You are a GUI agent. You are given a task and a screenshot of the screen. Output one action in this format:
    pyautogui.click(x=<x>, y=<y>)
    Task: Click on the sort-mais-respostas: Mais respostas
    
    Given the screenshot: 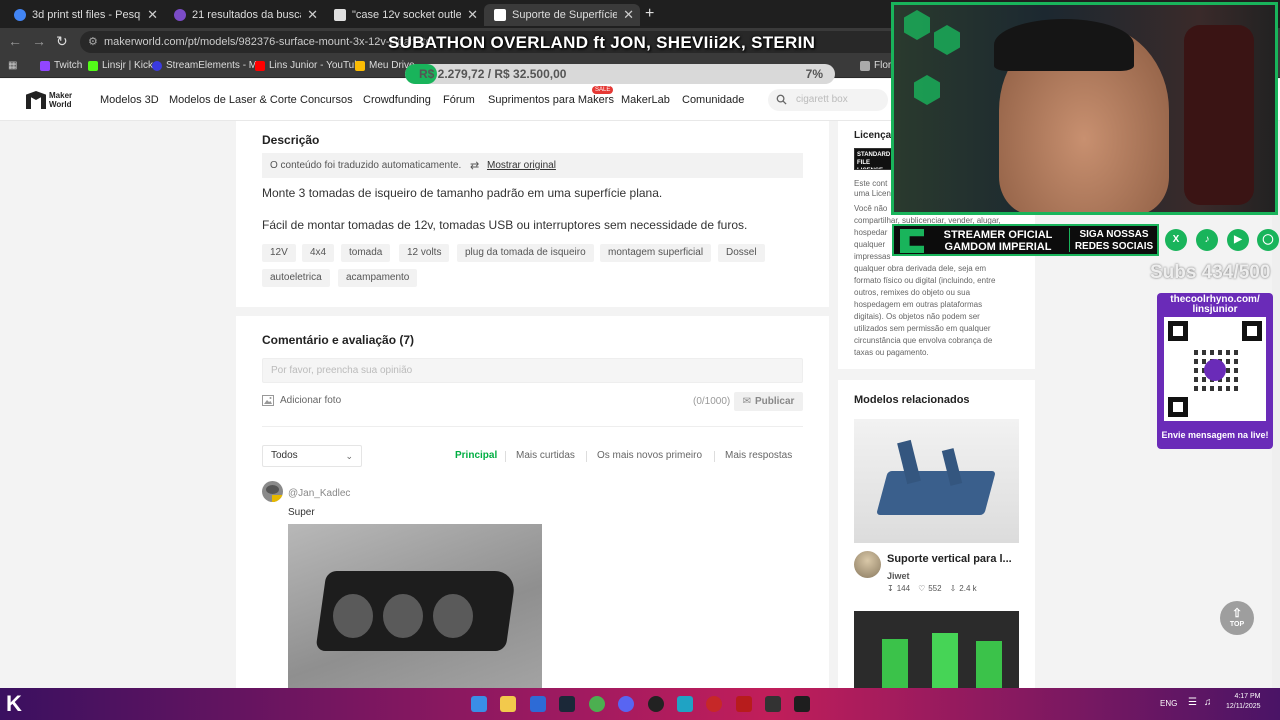 What is the action you would take?
    pyautogui.click(x=758, y=455)
    